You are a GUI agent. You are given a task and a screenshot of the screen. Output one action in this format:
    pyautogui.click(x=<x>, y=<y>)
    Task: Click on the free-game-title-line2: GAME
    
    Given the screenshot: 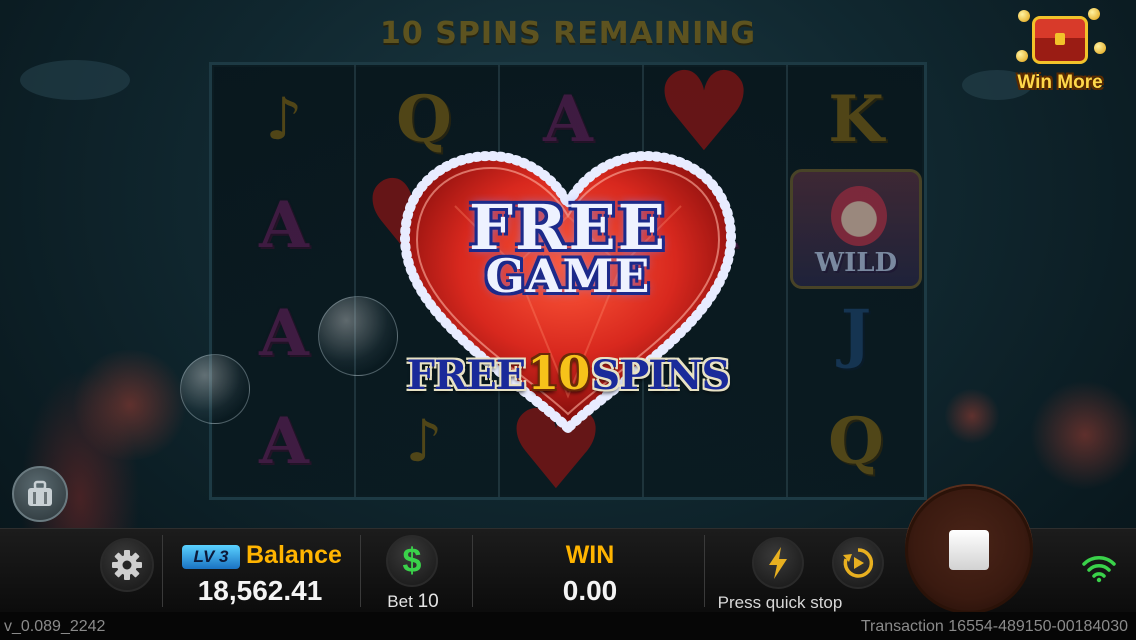 What is the action you would take?
    pyautogui.click(x=568, y=276)
    